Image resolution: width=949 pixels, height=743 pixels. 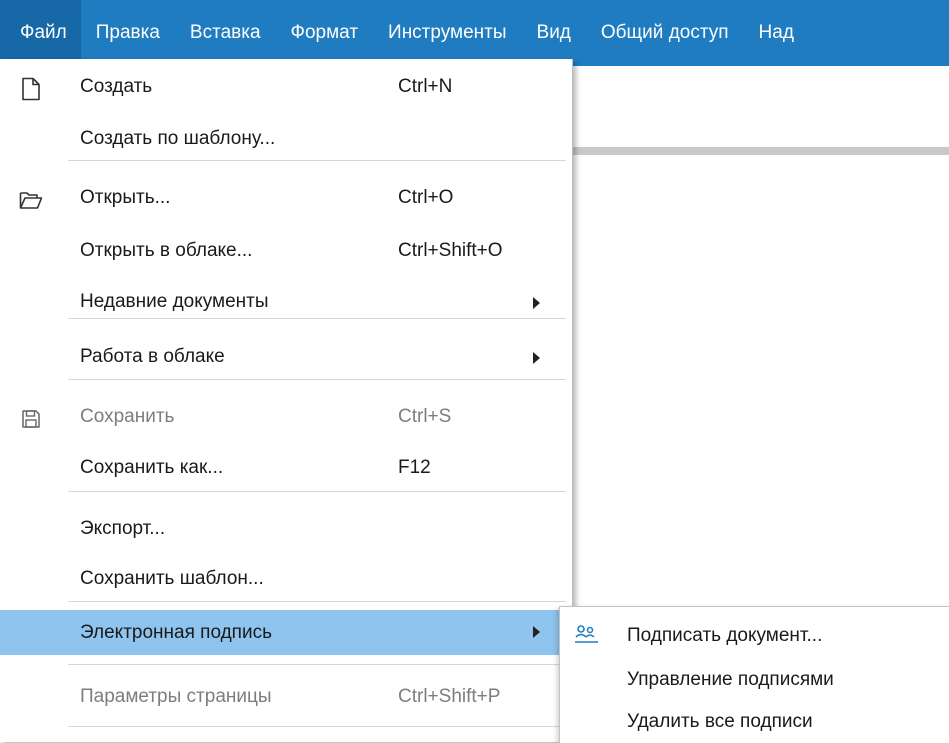 What do you see at coordinates (720, 721) in the screenshot?
I see `submenu-item-label: Удалить все подписи` at bounding box center [720, 721].